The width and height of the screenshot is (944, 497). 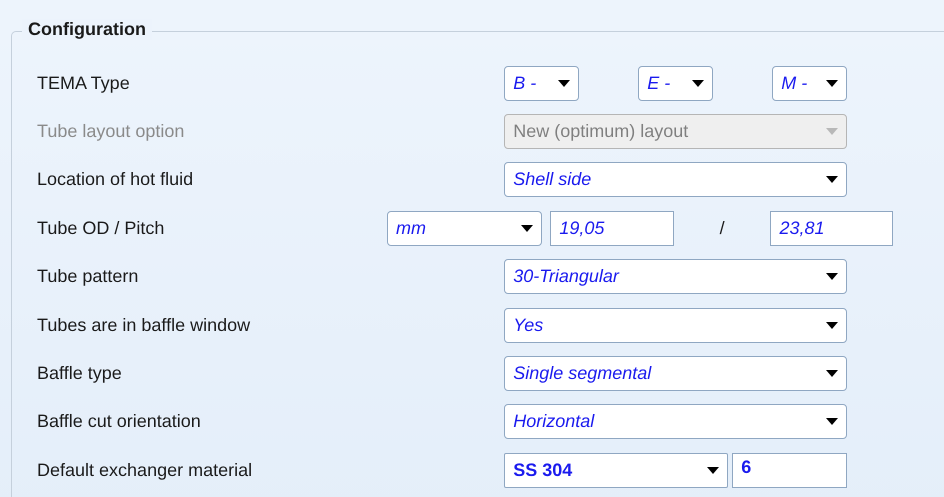 What do you see at coordinates (676, 83) in the screenshot?
I see `tema-dropdown: E -` at bounding box center [676, 83].